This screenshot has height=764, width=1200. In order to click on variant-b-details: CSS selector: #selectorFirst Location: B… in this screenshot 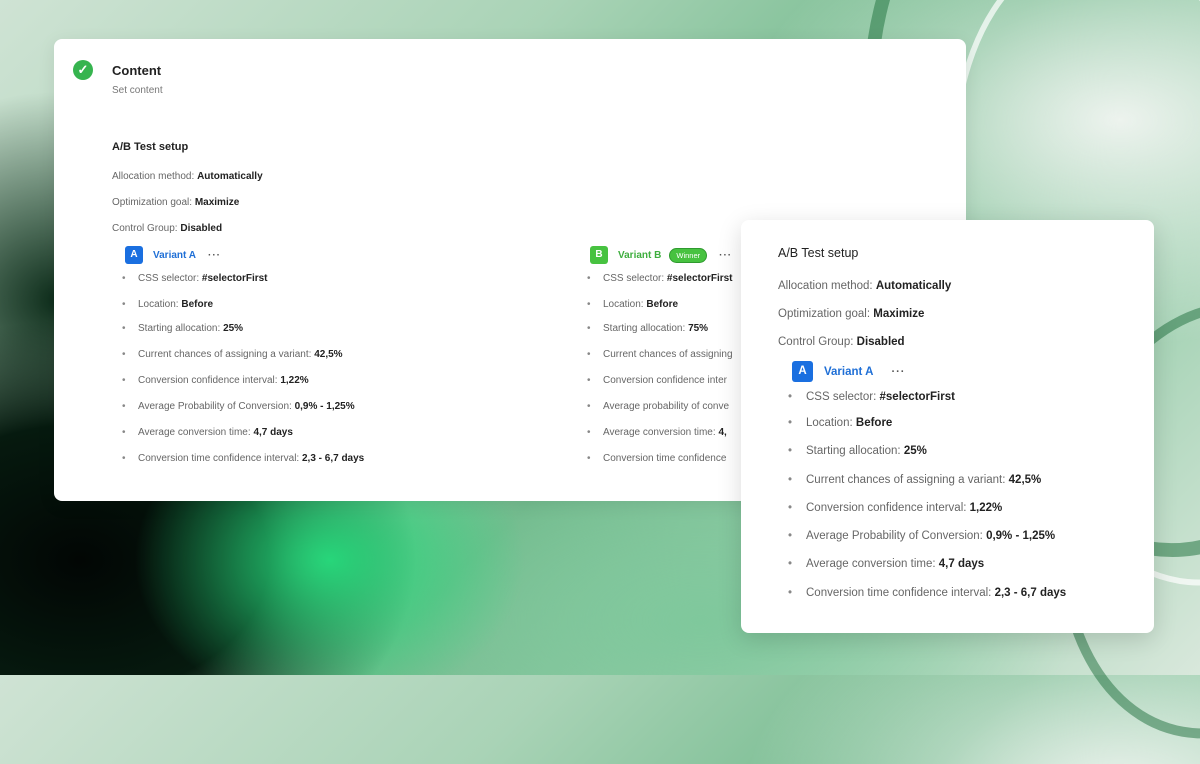, I will do `click(660, 375)`.